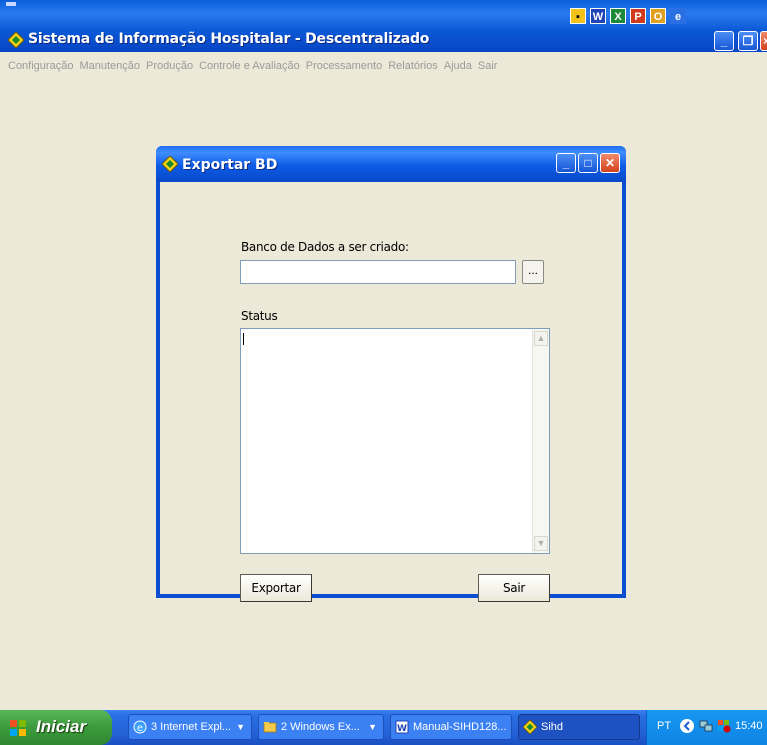 This screenshot has height=745, width=767. What do you see at coordinates (540, 441) in the screenshot?
I see `status-scrollbar: ▲ ▼` at bounding box center [540, 441].